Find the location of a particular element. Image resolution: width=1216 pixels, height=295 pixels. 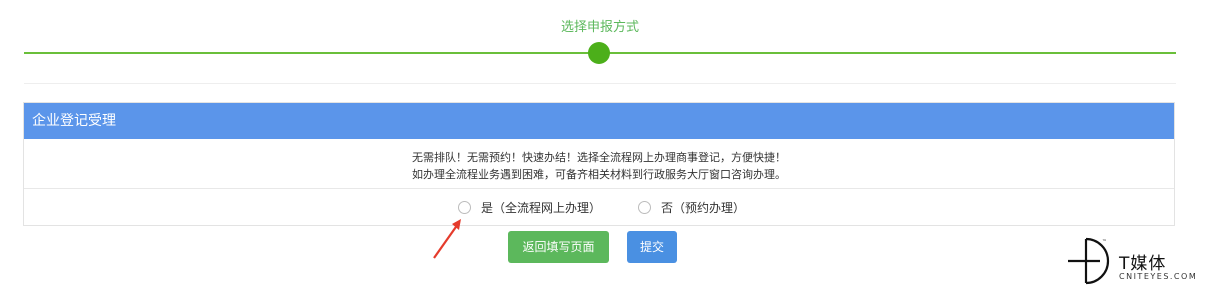

option-yes-label: 是（全流程网上办理） is located at coordinates (541, 208).